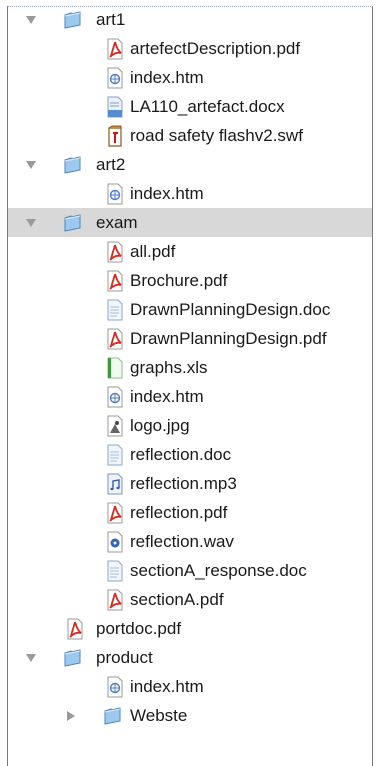 This screenshot has height=766, width=381. Describe the element at coordinates (124, 657) in the screenshot. I see `tree-item-label: product` at that location.